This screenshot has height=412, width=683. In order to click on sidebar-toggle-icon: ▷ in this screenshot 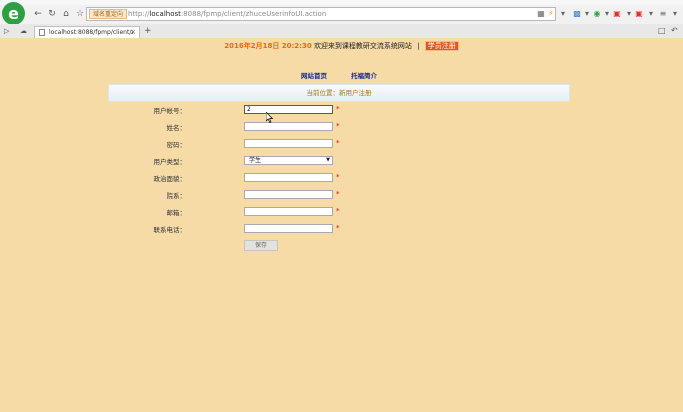, I will do `click(6, 31)`.